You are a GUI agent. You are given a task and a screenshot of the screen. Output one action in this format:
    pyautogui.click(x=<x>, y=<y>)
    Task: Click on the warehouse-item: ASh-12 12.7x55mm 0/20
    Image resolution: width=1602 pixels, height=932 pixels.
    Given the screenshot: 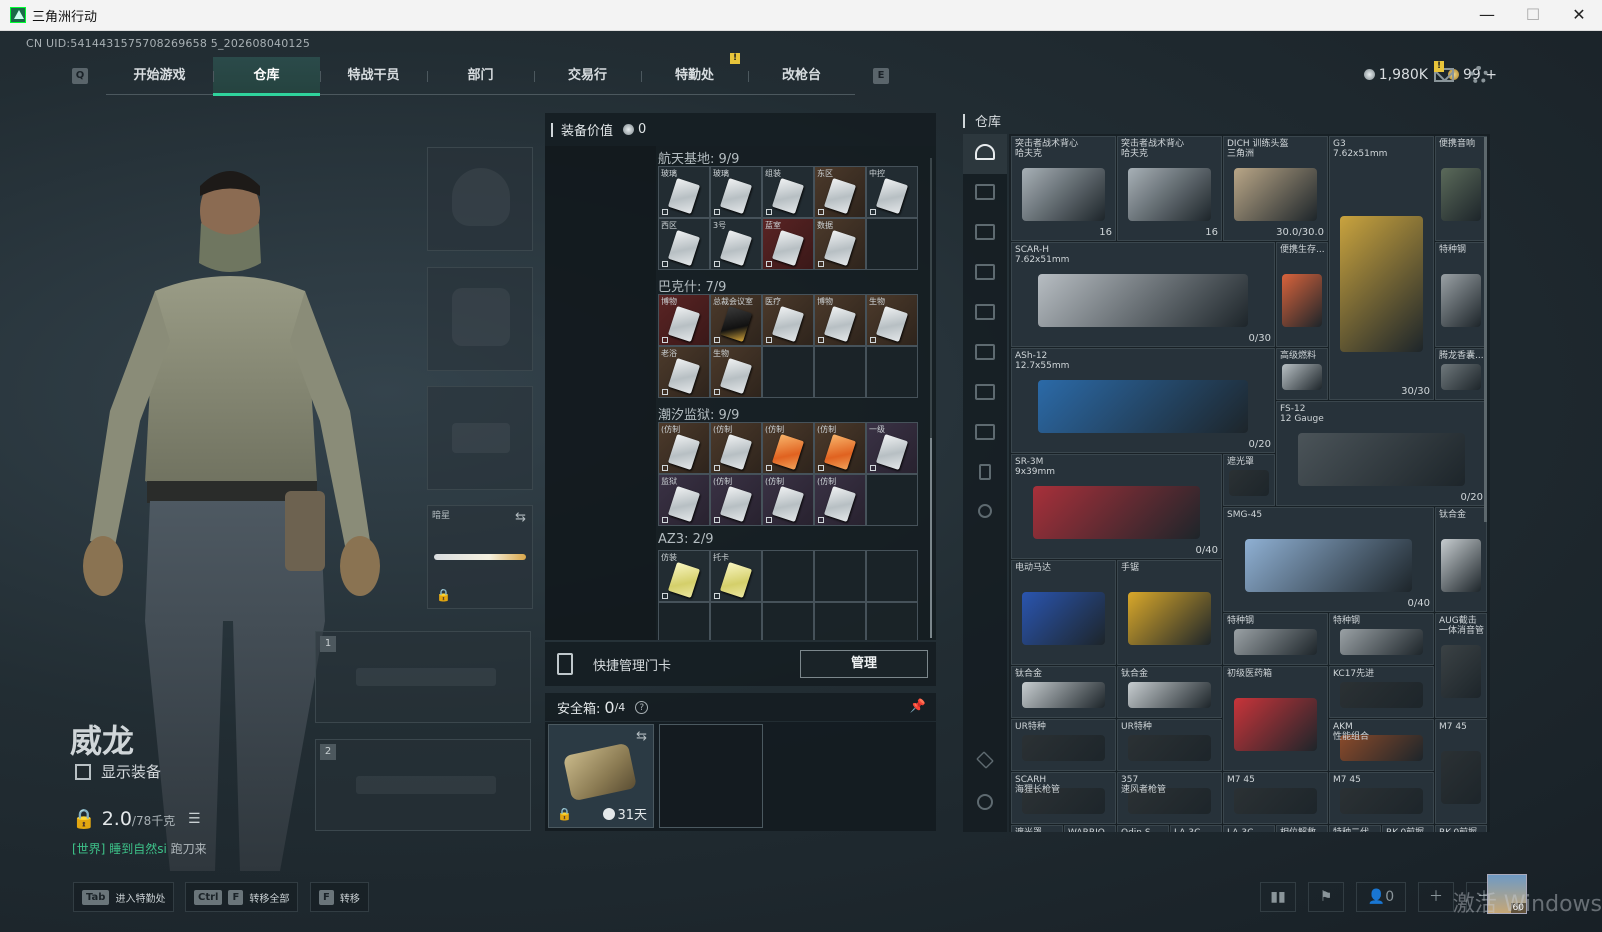 What is the action you would take?
    pyautogui.click(x=1143, y=400)
    